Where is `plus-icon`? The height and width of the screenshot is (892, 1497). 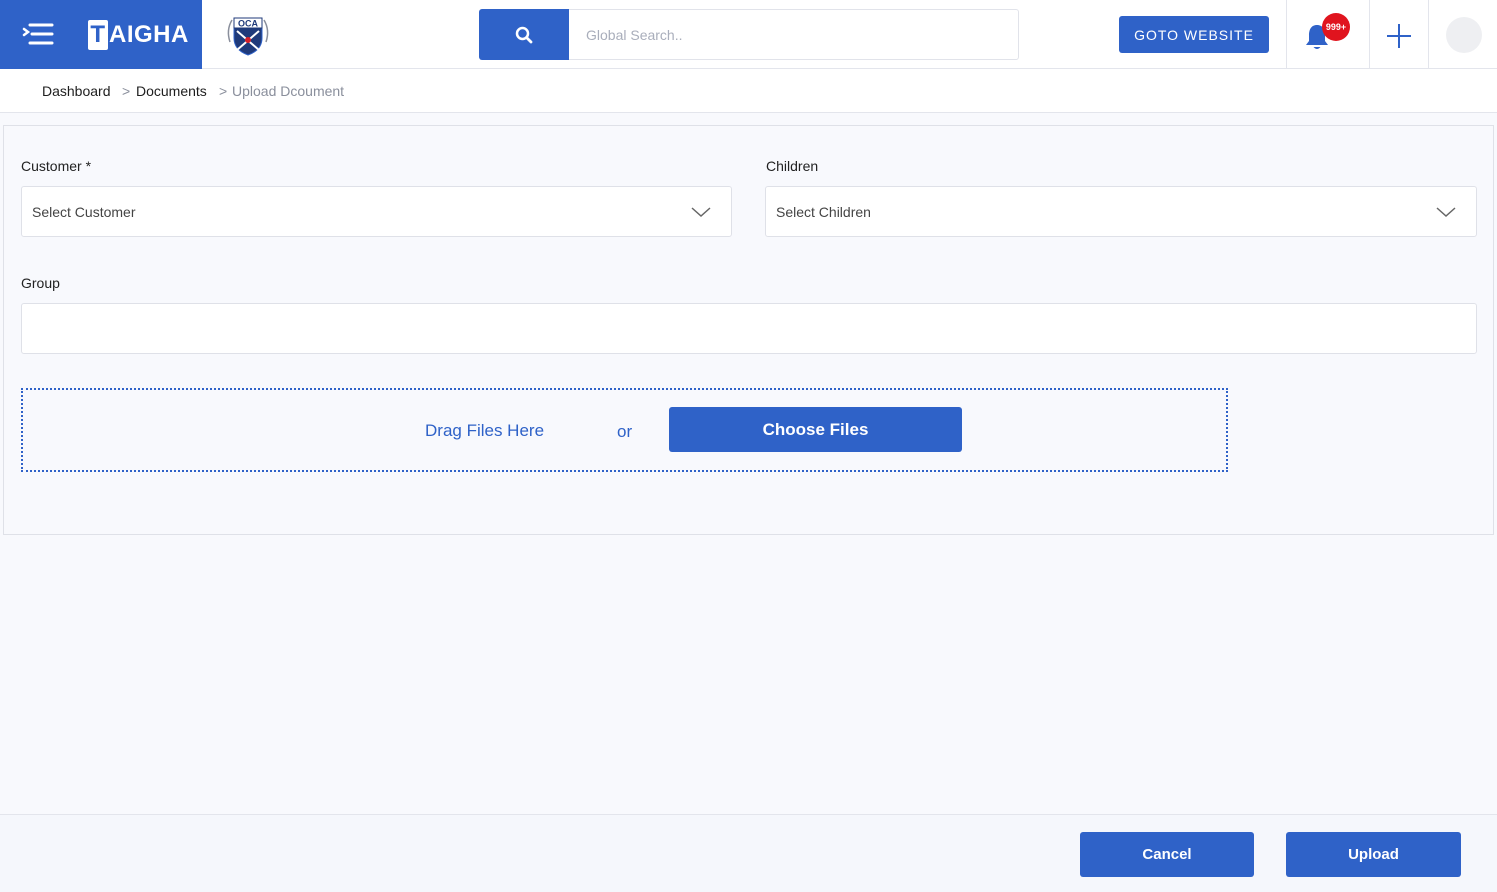
plus-icon is located at coordinates (1399, 36).